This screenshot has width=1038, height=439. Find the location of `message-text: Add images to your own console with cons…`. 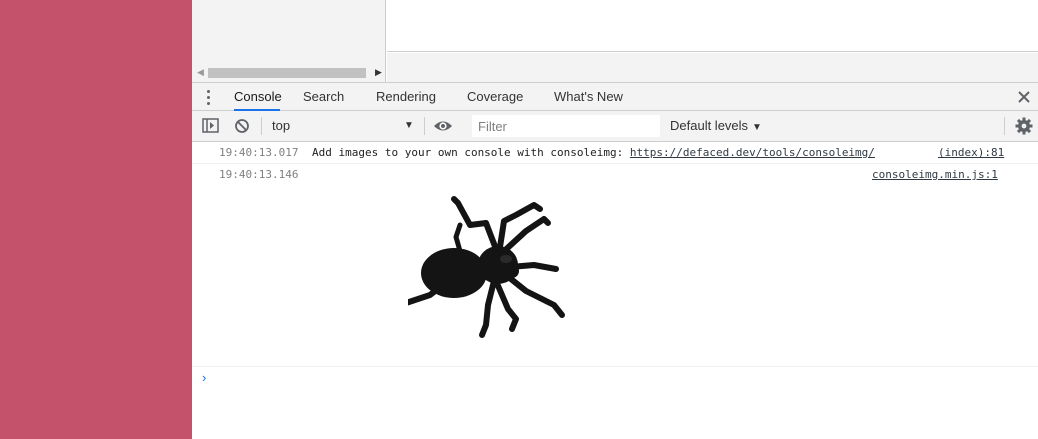

message-text: Add images to your own console with cons… is located at coordinates (593, 152).